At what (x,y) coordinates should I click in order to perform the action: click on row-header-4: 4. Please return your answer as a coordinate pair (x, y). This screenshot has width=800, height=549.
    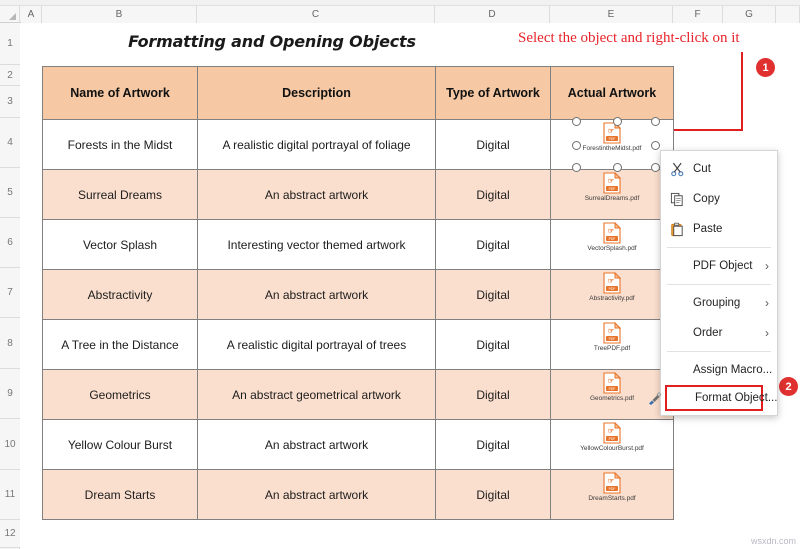
    Looking at the image, I should click on (10, 143).